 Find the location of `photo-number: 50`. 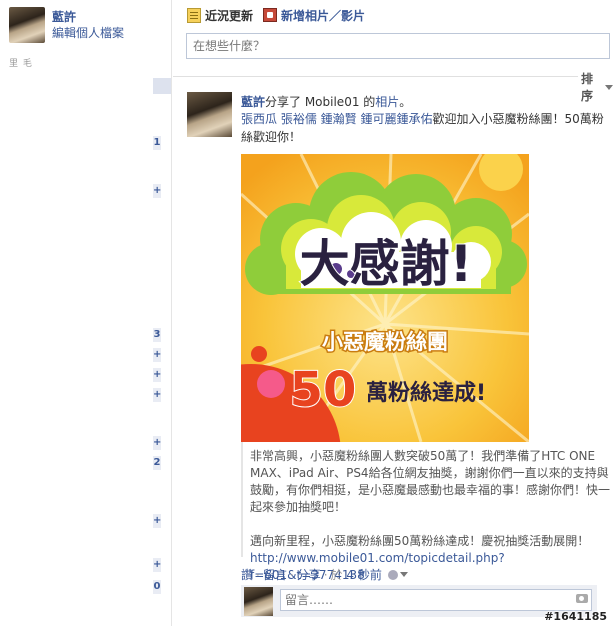

photo-number: 50 is located at coordinates (323, 390).